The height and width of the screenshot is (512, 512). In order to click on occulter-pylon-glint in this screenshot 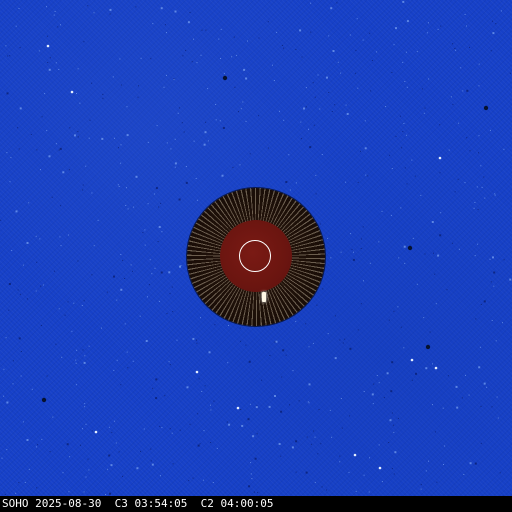, I will do `click(264, 297)`.